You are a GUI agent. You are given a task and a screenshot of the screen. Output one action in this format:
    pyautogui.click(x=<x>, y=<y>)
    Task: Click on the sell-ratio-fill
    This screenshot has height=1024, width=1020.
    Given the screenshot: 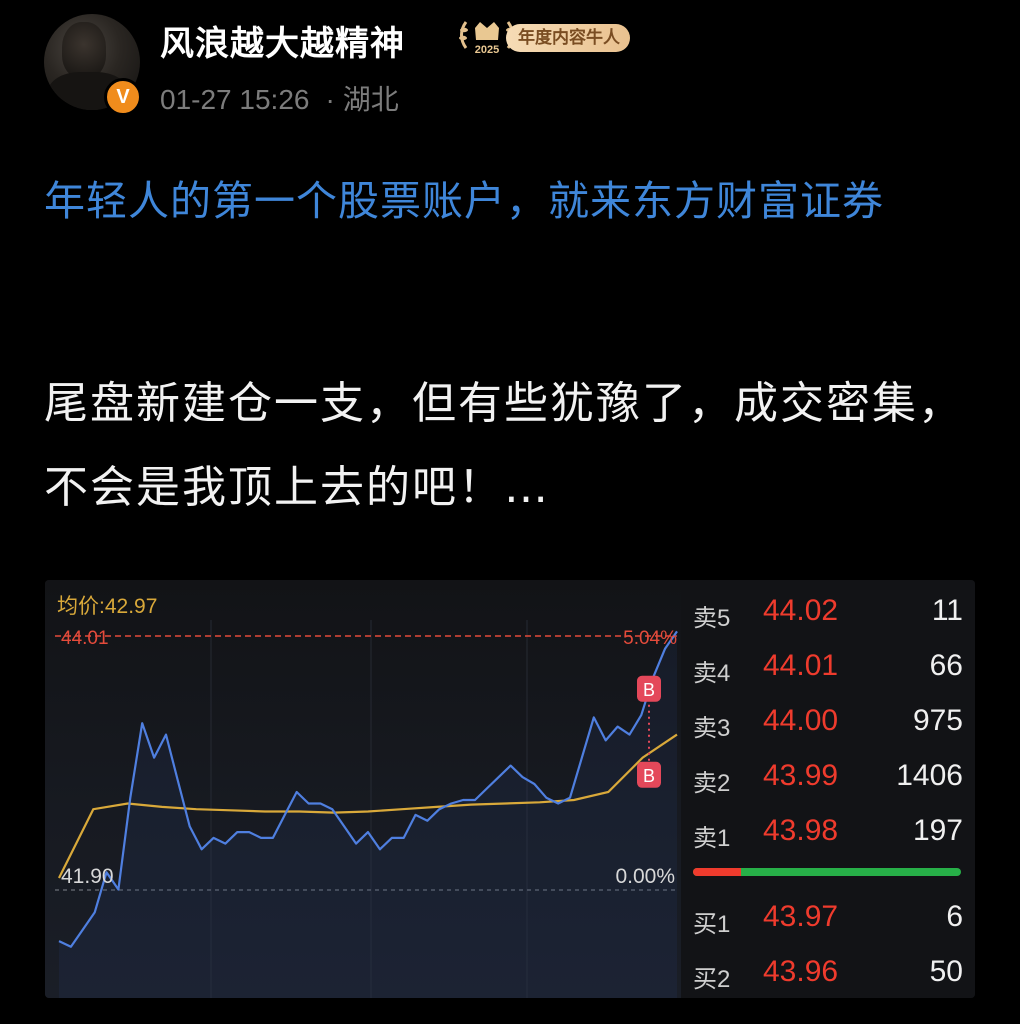 What is the action you would take?
    pyautogui.click(x=717, y=872)
    